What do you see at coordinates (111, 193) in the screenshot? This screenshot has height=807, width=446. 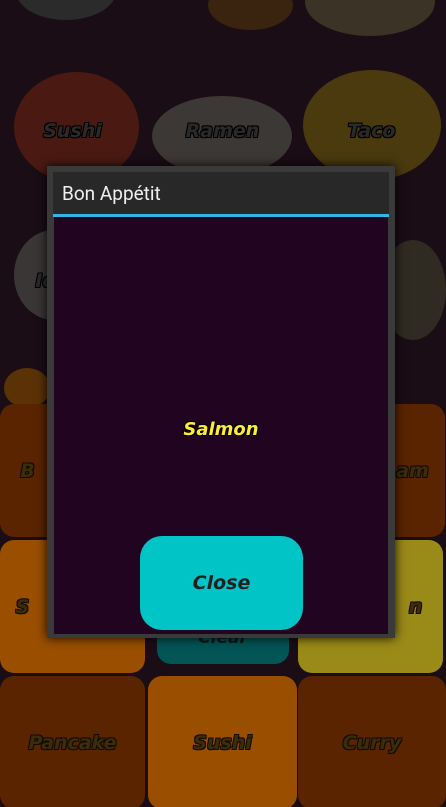 I see `dialog-title: Bon Appétit` at bounding box center [111, 193].